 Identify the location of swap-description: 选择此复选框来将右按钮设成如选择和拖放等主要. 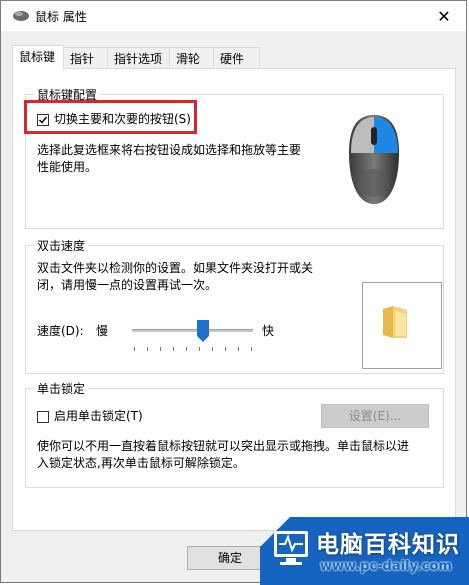
(169, 150).